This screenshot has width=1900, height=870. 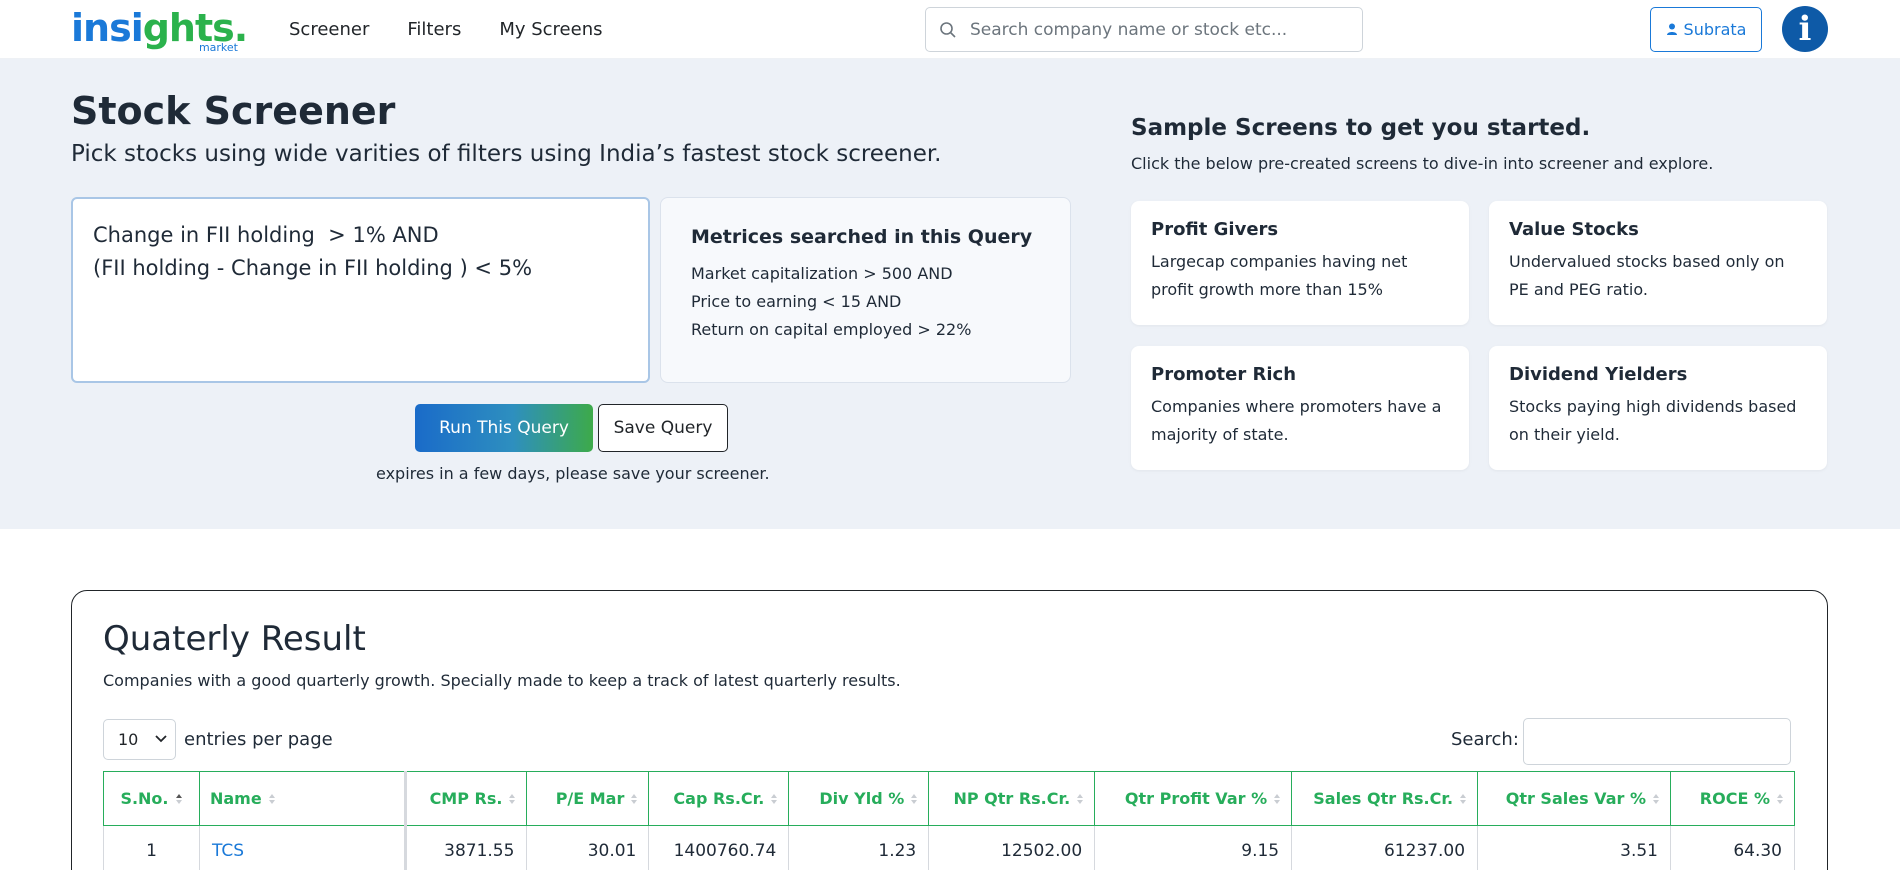 What do you see at coordinates (1012, 847) in the screenshot?
I see `cell-np-qtr: 12502.00` at bounding box center [1012, 847].